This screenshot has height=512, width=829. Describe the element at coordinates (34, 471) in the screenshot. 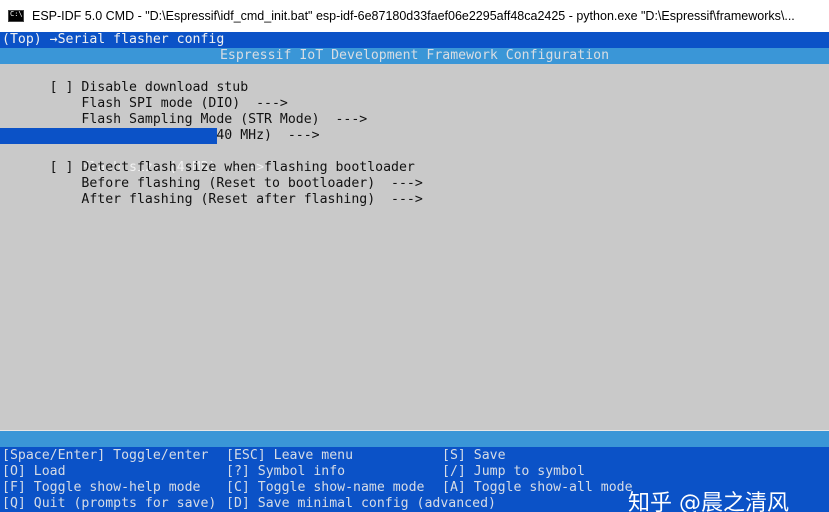

I see `help-load: [O] Load` at that location.